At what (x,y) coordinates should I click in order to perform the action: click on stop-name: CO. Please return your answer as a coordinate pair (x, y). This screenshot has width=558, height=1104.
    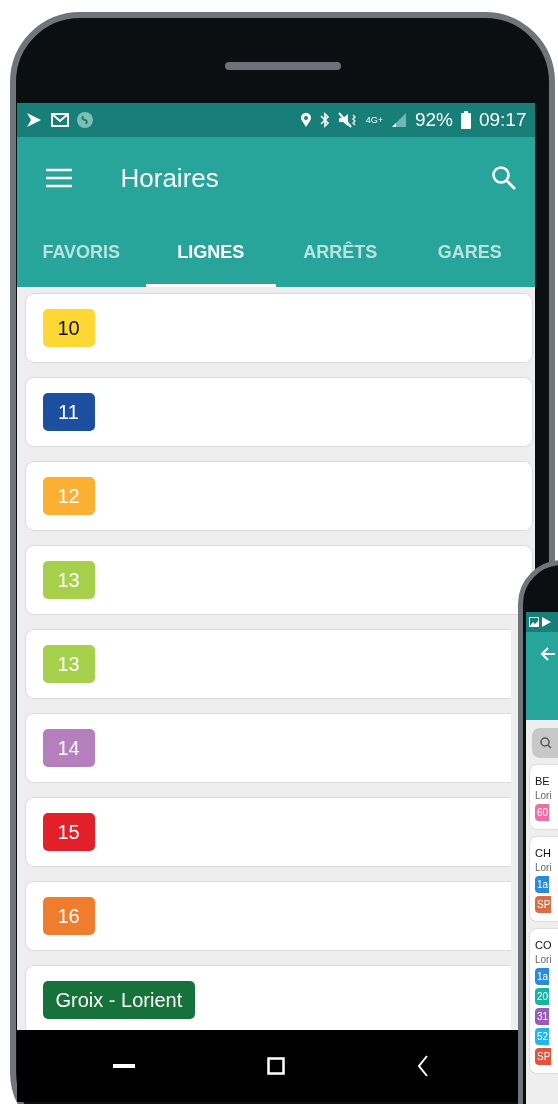
    Looking at the image, I should click on (543, 945).